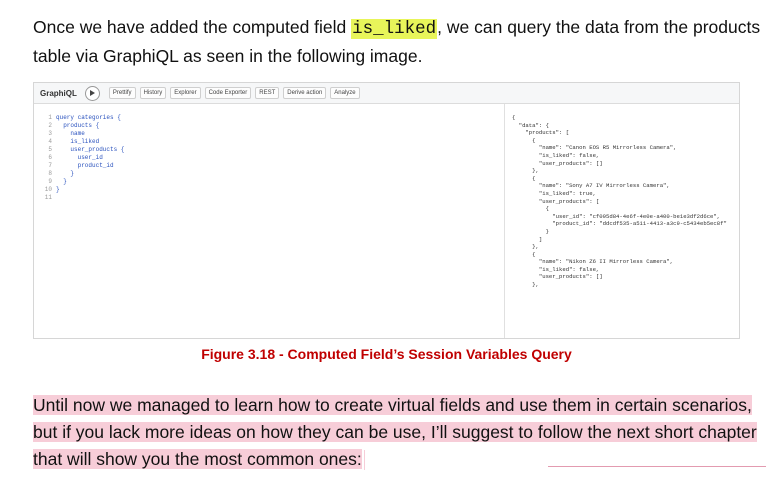 This screenshot has height=499, width=773. Describe the element at coordinates (541, 133) in the screenshot. I see `result-line: "products": [` at that location.